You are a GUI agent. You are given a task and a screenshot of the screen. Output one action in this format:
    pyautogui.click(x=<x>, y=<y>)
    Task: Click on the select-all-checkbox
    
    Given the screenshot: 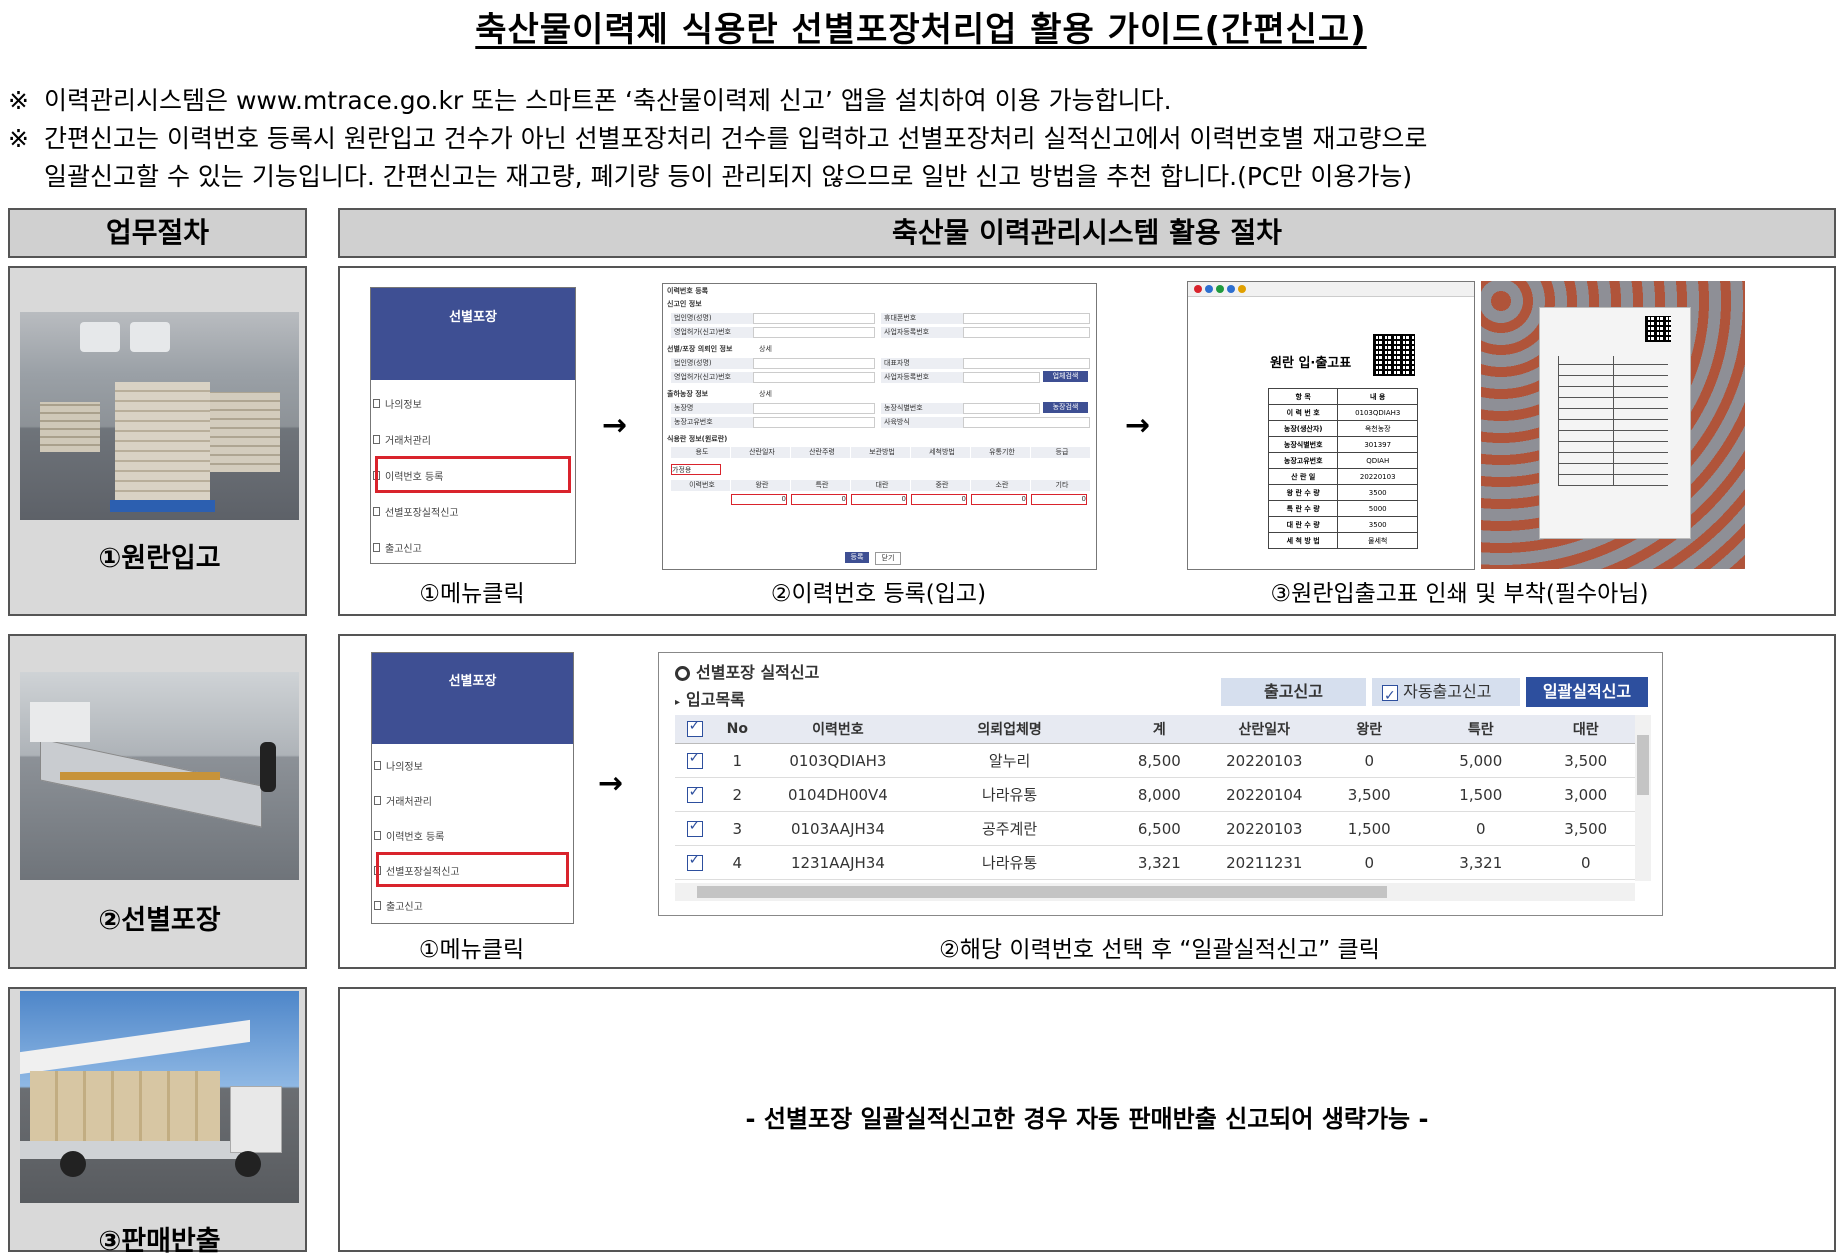 What is the action you would take?
    pyautogui.click(x=694, y=727)
    